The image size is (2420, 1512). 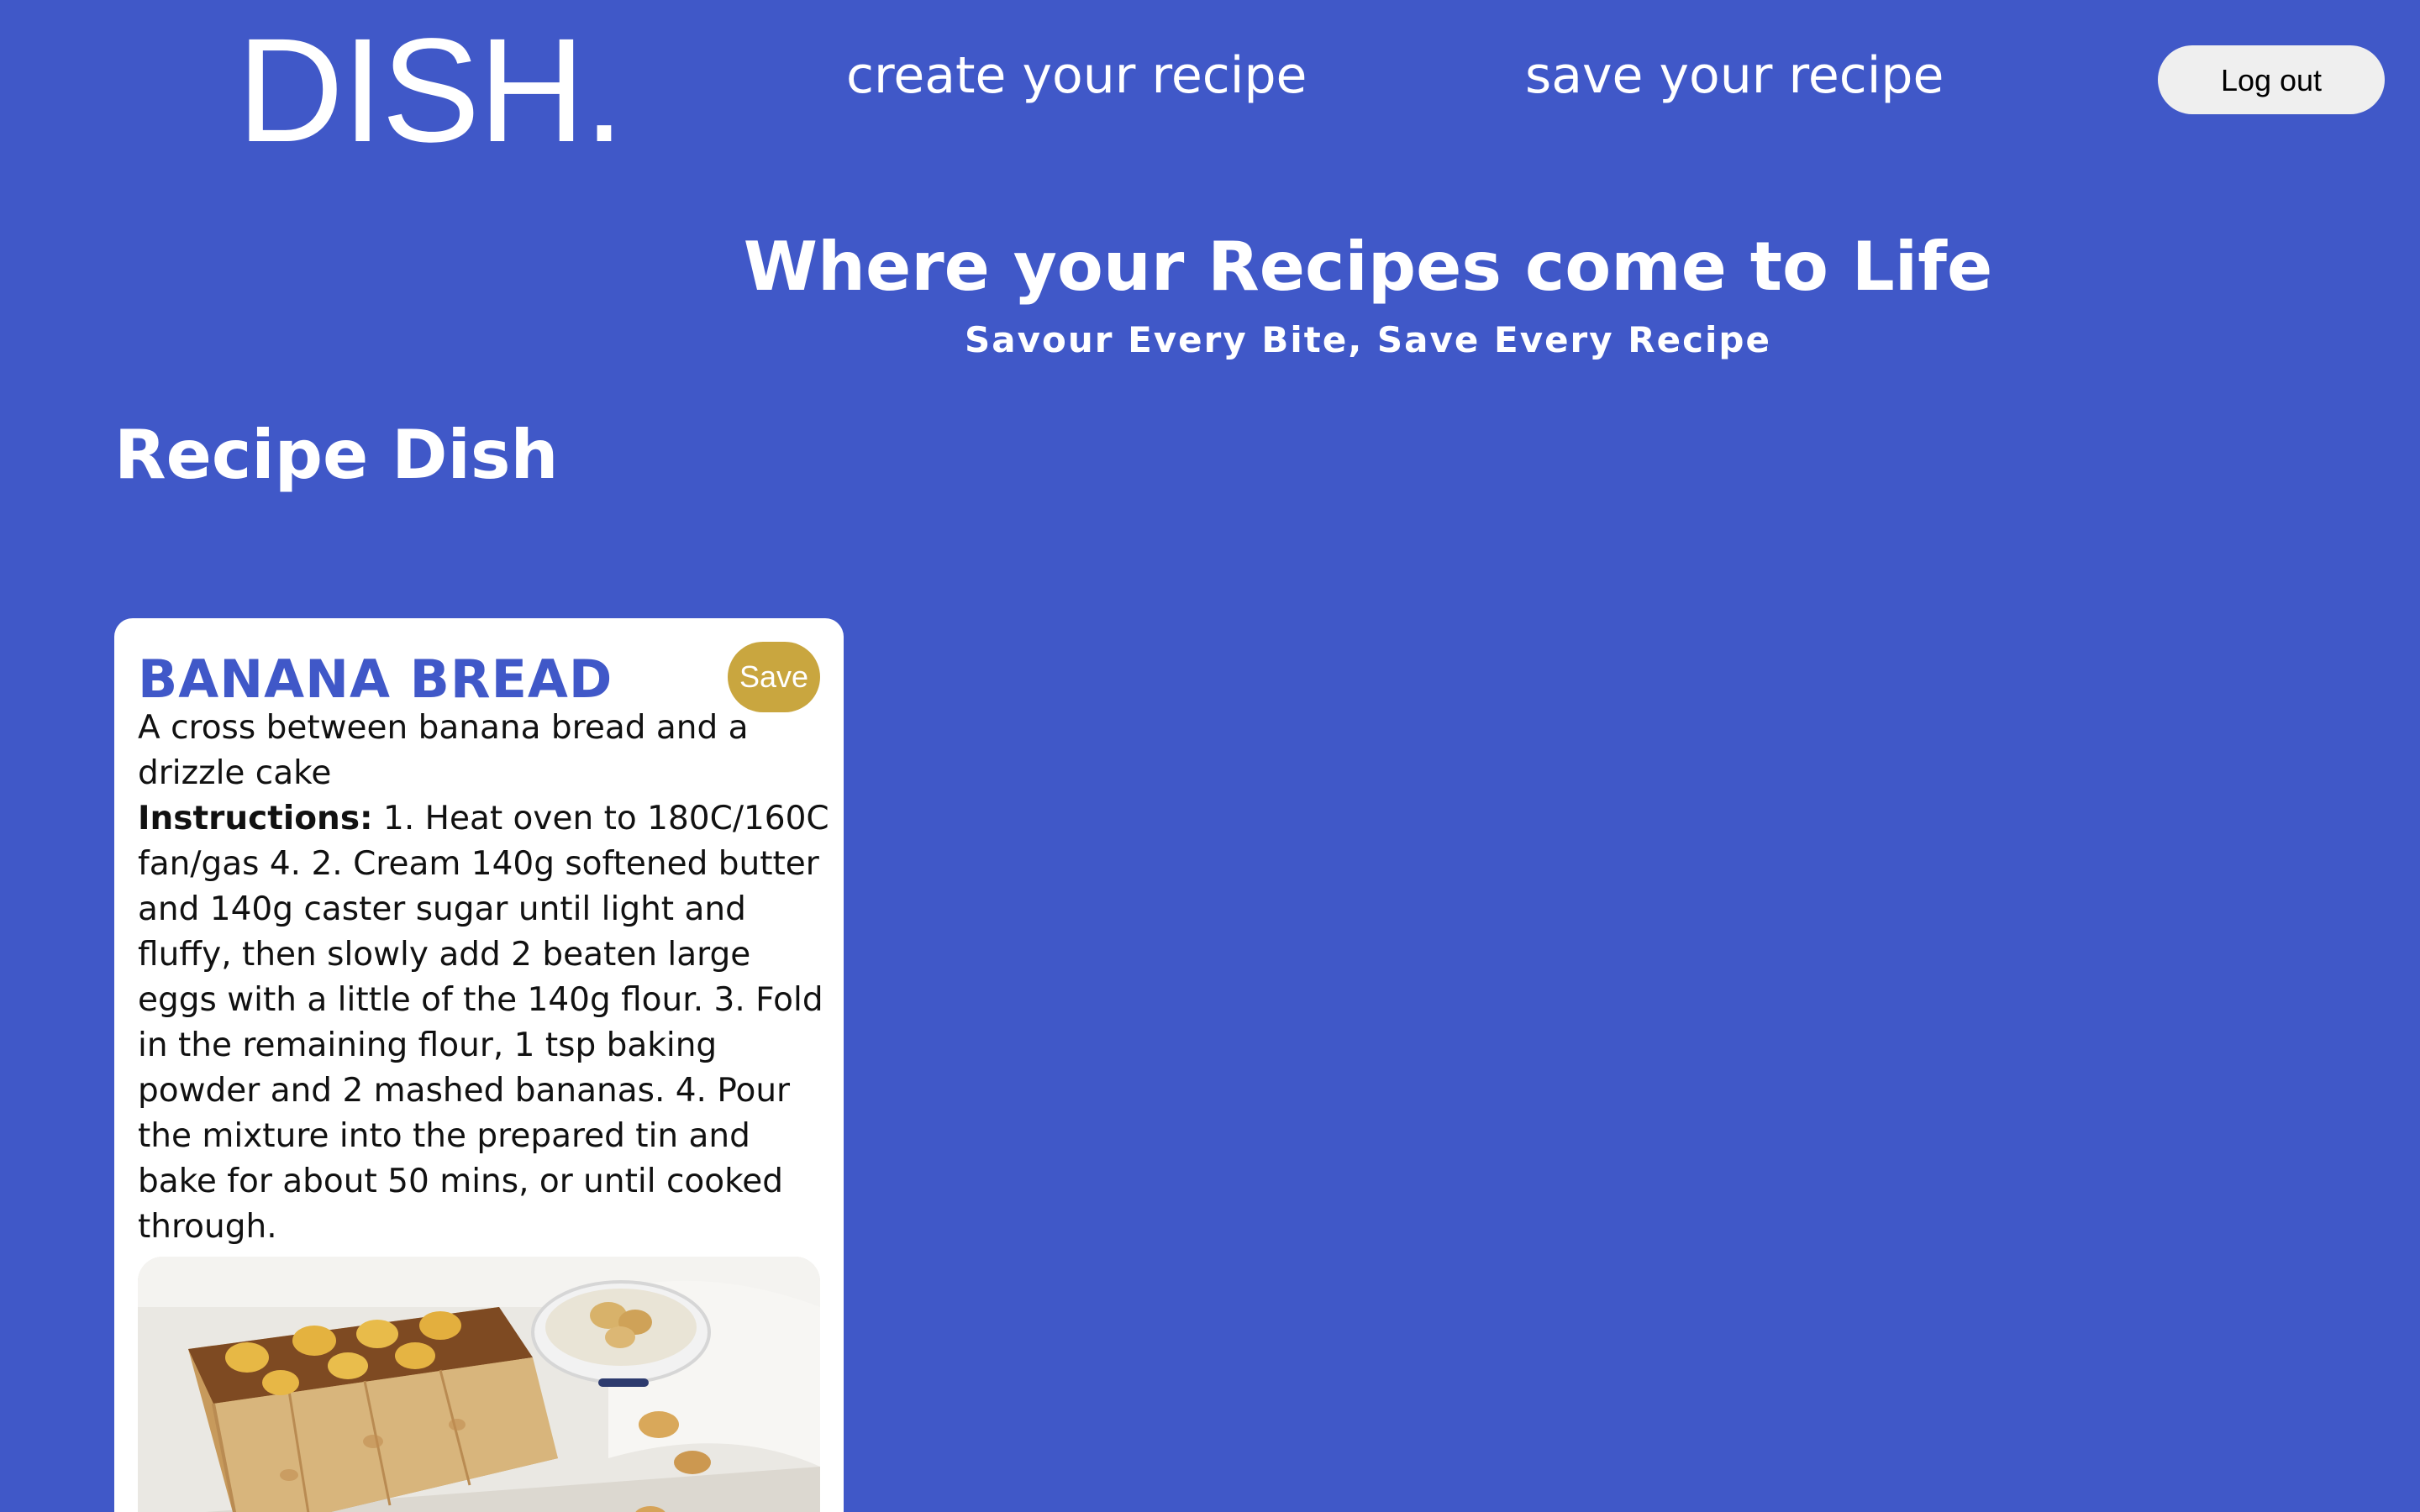 I want to click on recipe-image, so click(x=479, y=1384).